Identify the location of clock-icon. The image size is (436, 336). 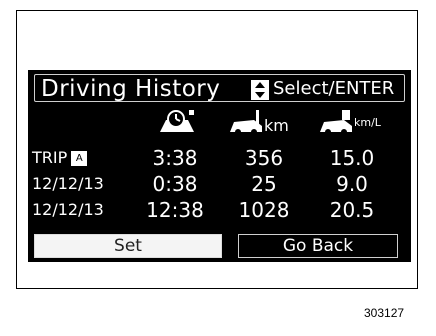
(177, 121).